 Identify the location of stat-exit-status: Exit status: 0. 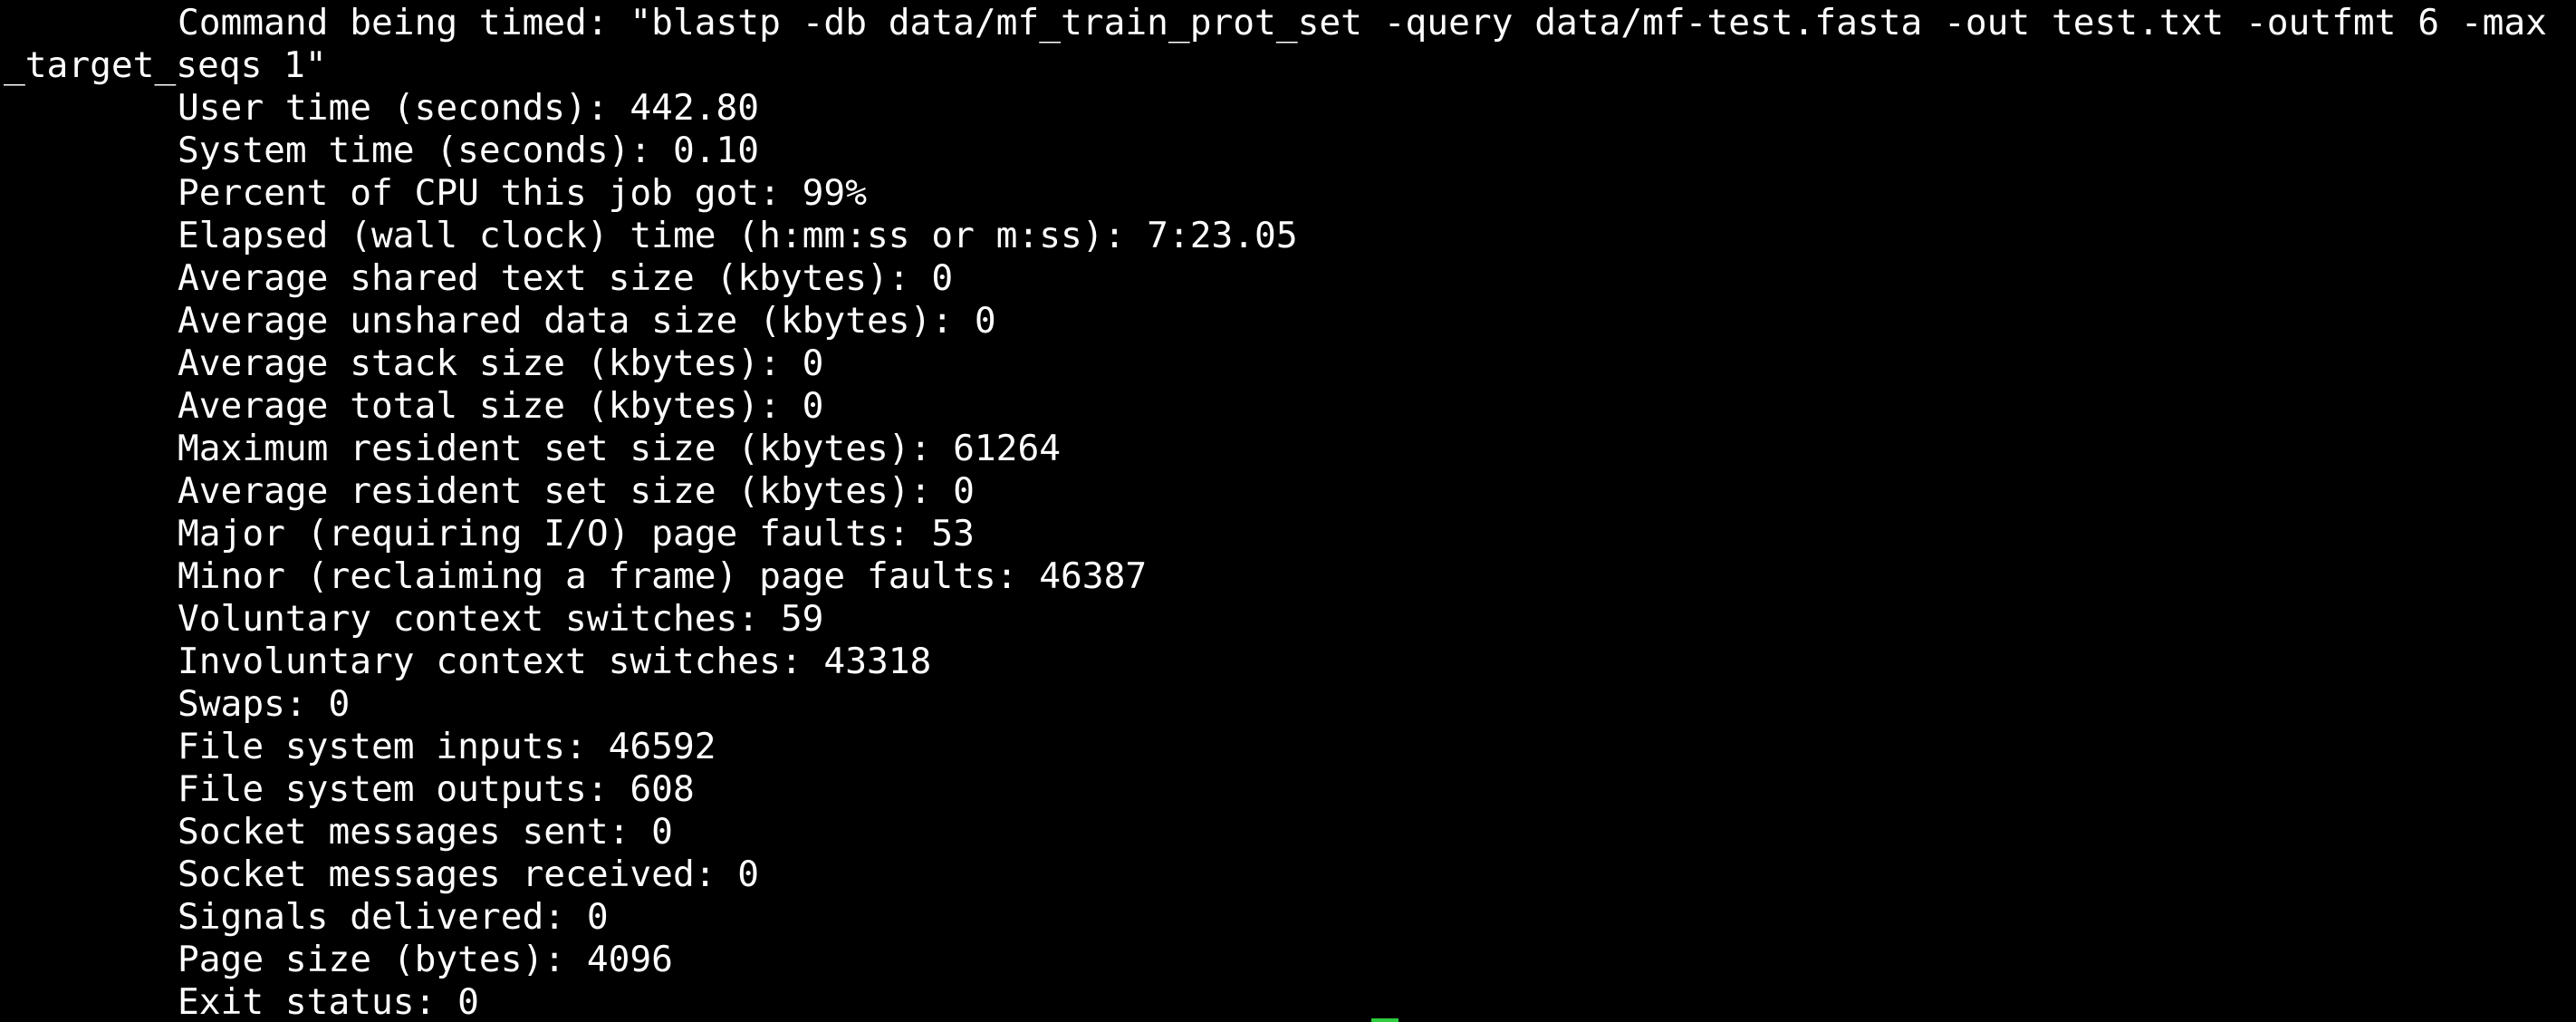
(328, 1001).